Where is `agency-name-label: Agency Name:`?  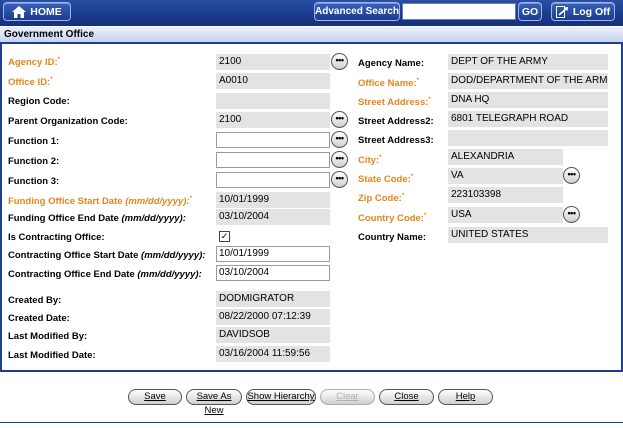
agency-name-label: Agency Name: is located at coordinates (391, 63).